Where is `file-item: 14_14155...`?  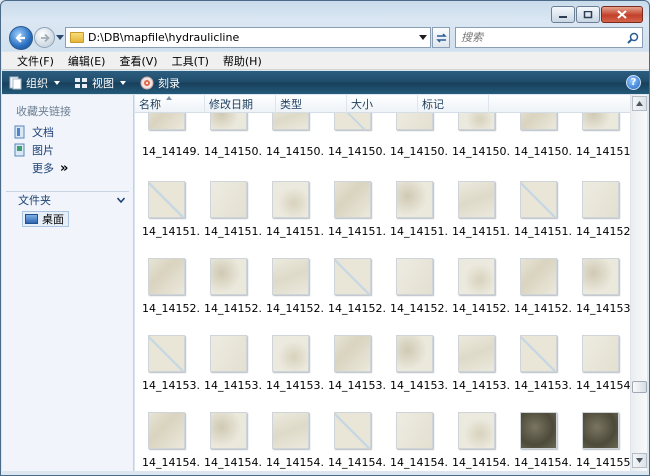 file-item: 14_14155... is located at coordinates (599, 292).